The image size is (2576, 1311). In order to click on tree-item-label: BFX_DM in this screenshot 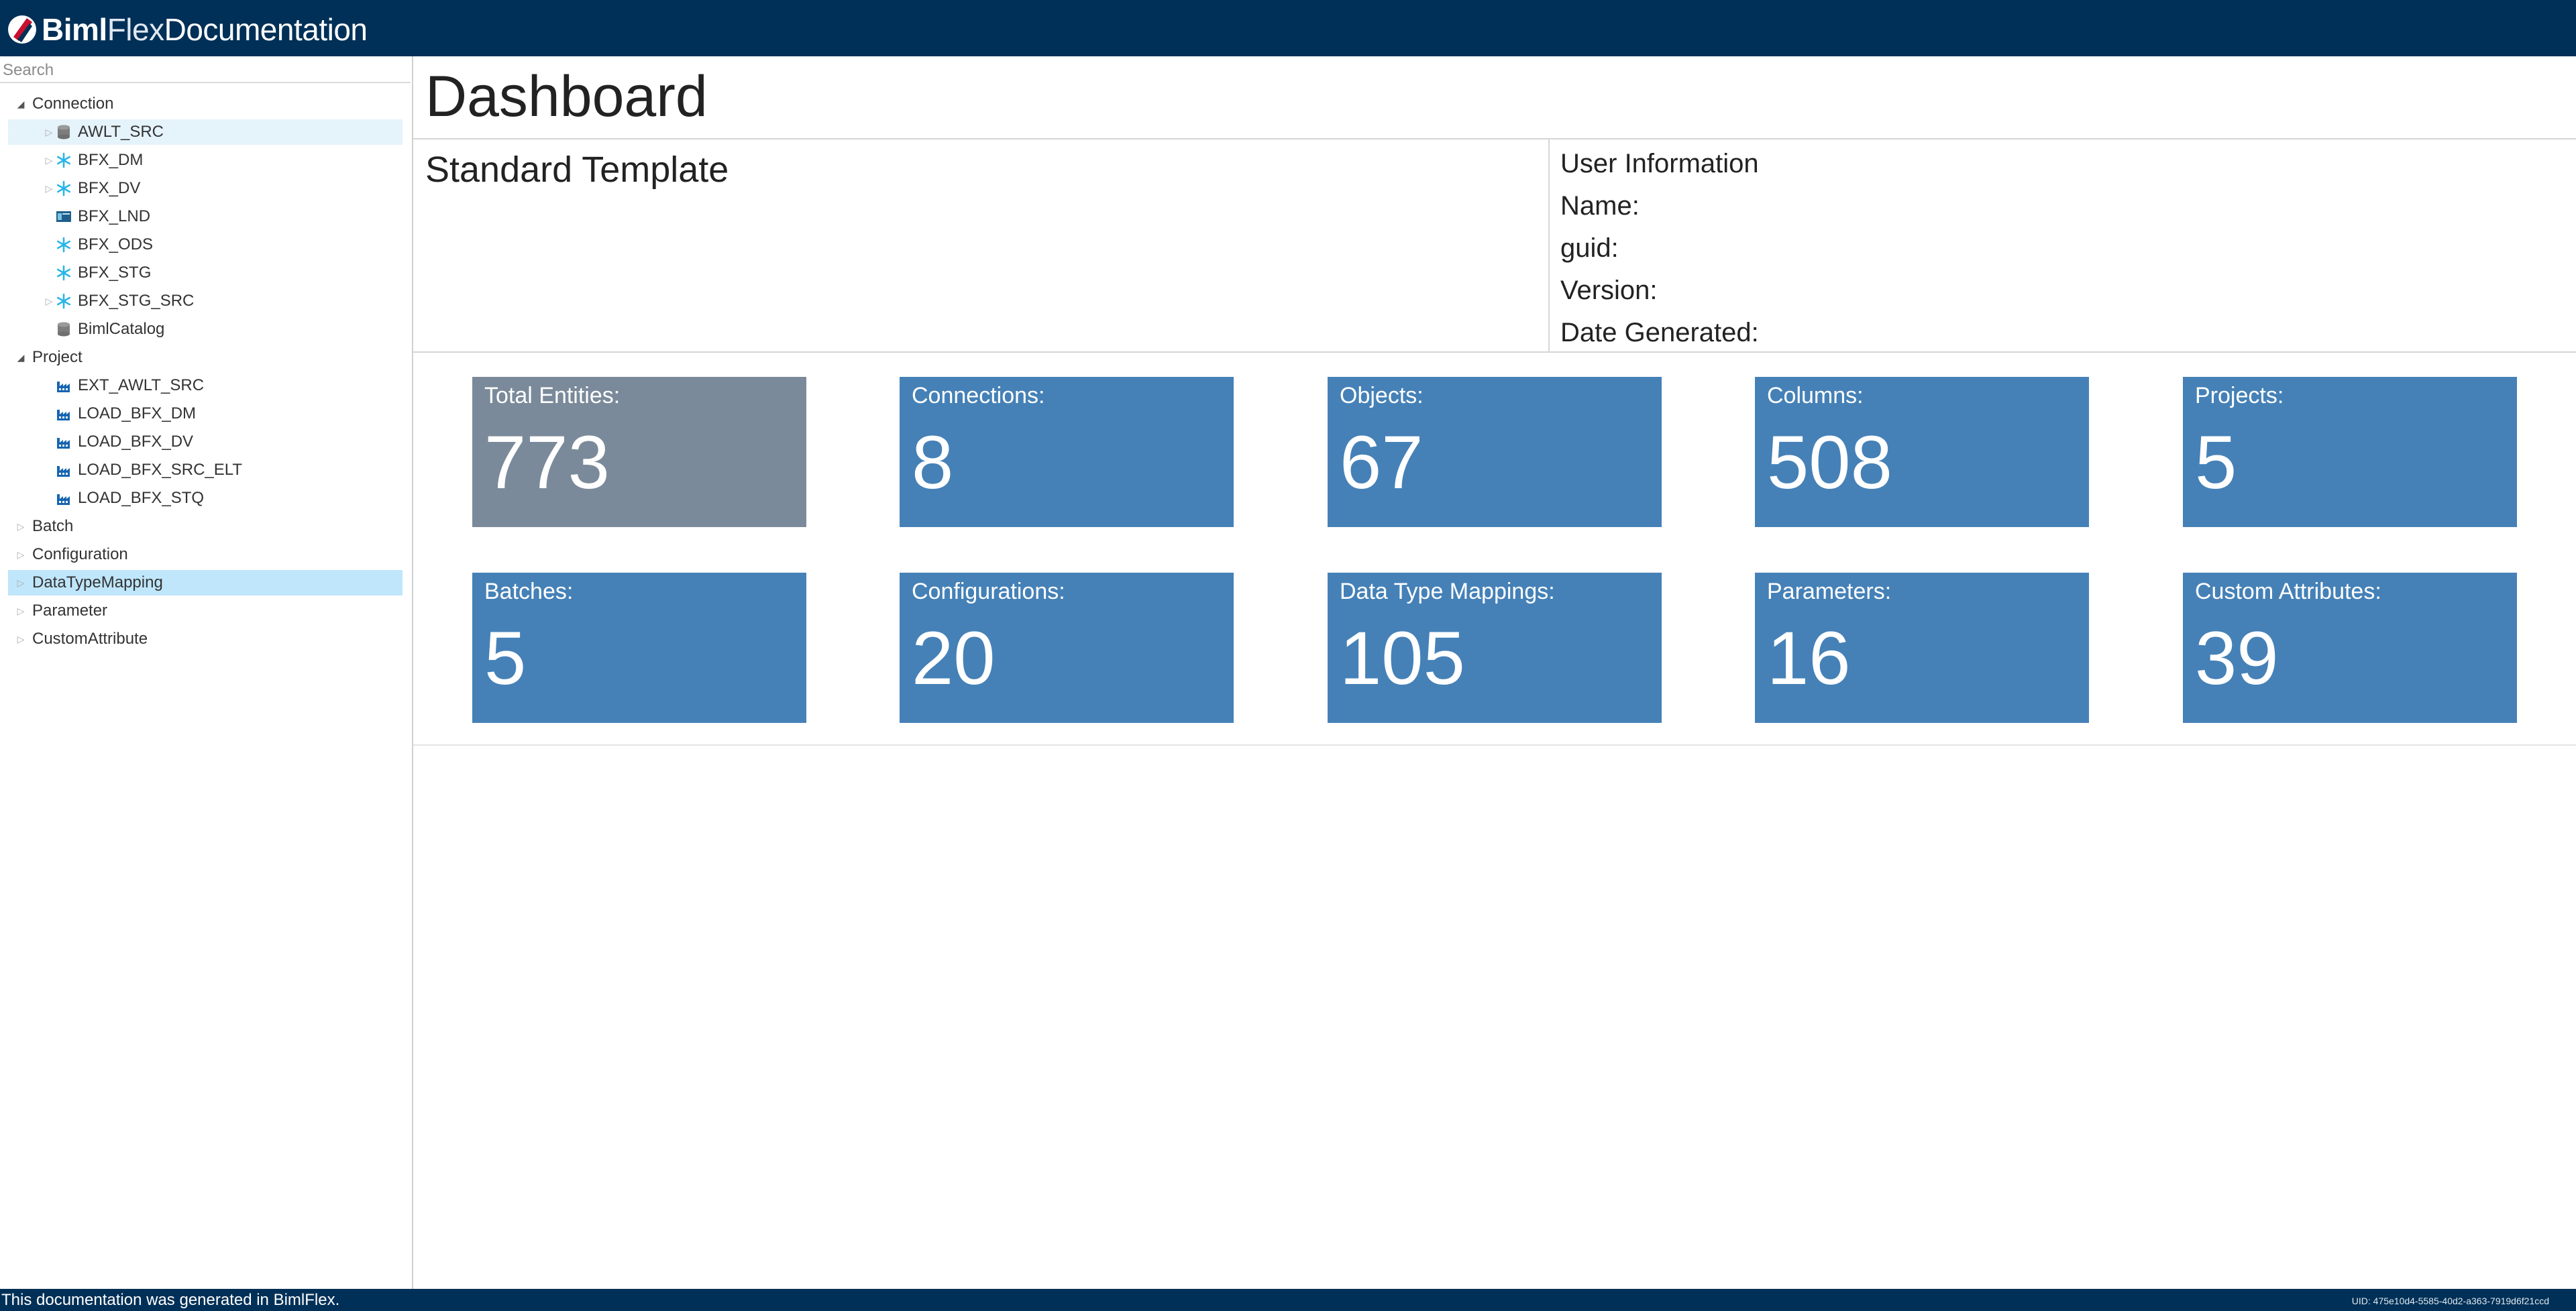, I will do `click(111, 160)`.